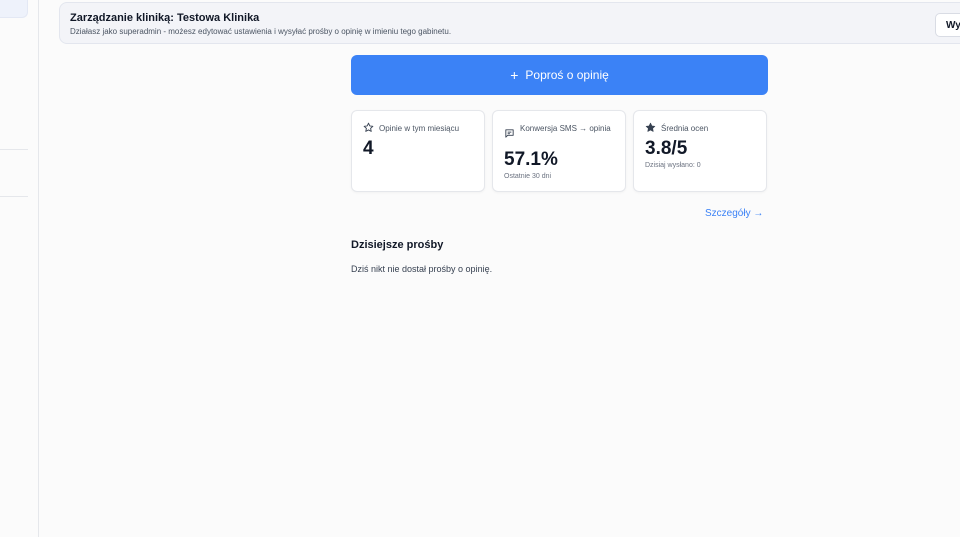 Image resolution: width=960 pixels, height=537 pixels. Describe the element at coordinates (734, 213) in the screenshot. I see `details-link: Szczegóły →` at that location.